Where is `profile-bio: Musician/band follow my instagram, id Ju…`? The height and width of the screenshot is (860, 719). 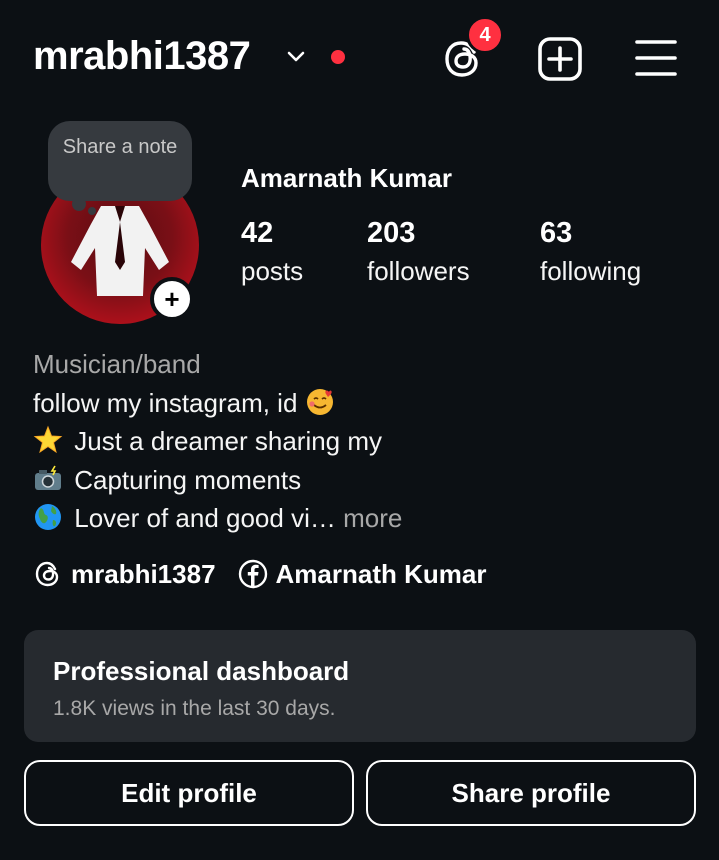 profile-bio: Musician/band follow my instagram, id Ju… is located at coordinates (217, 441).